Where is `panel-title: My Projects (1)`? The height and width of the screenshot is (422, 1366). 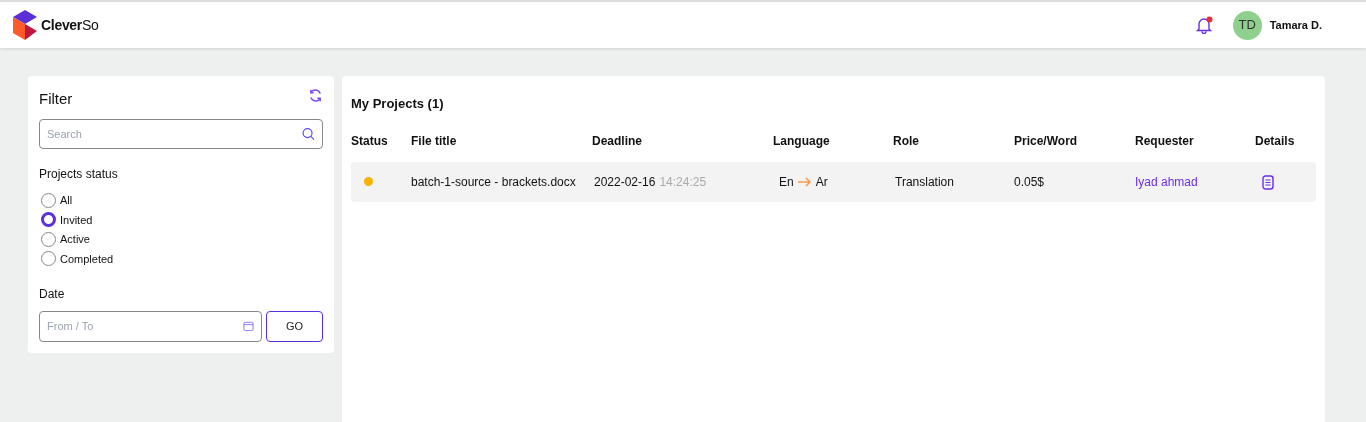 panel-title: My Projects (1) is located at coordinates (398, 104).